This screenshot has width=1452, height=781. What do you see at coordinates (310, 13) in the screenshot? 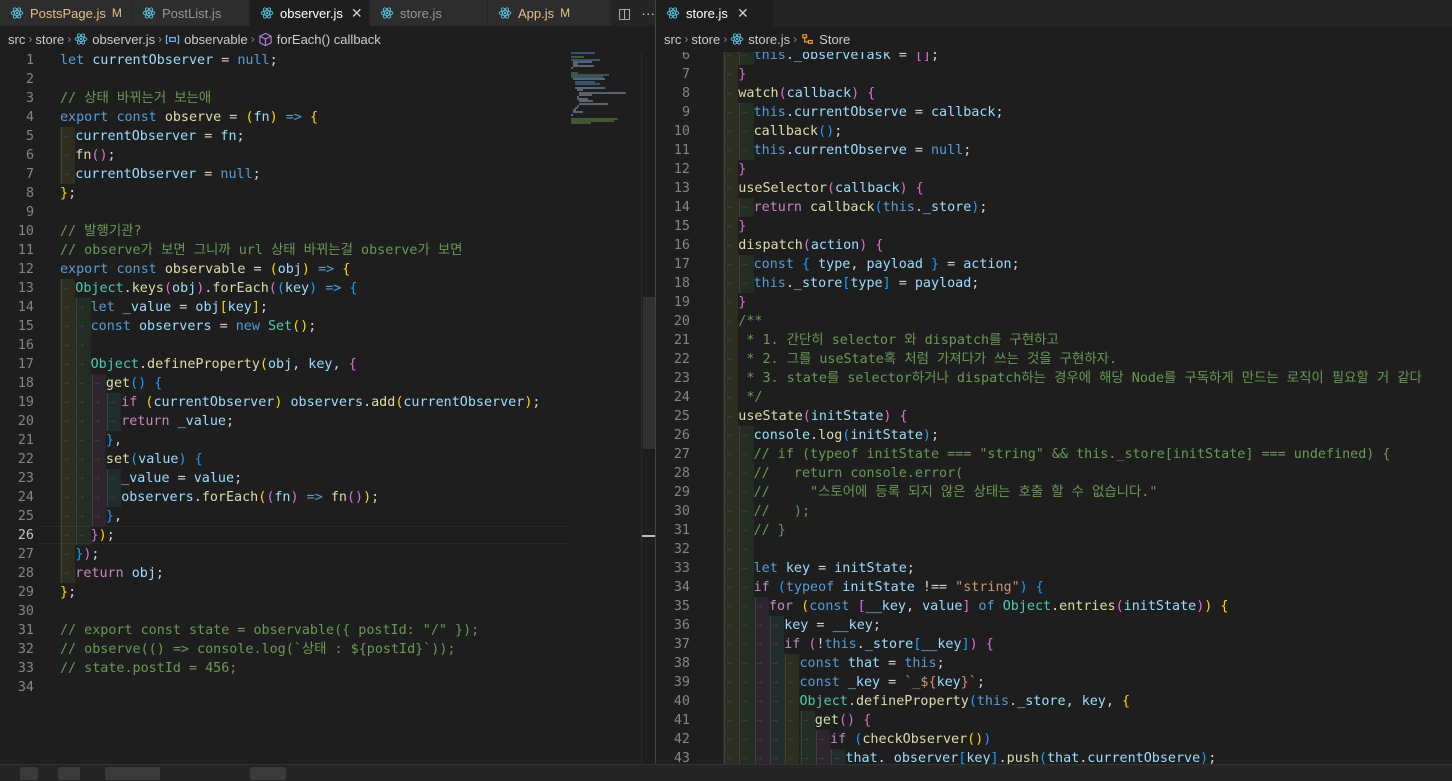
I see `tab-observer-js: observer.js ✕` at bounding box center [310, 13].